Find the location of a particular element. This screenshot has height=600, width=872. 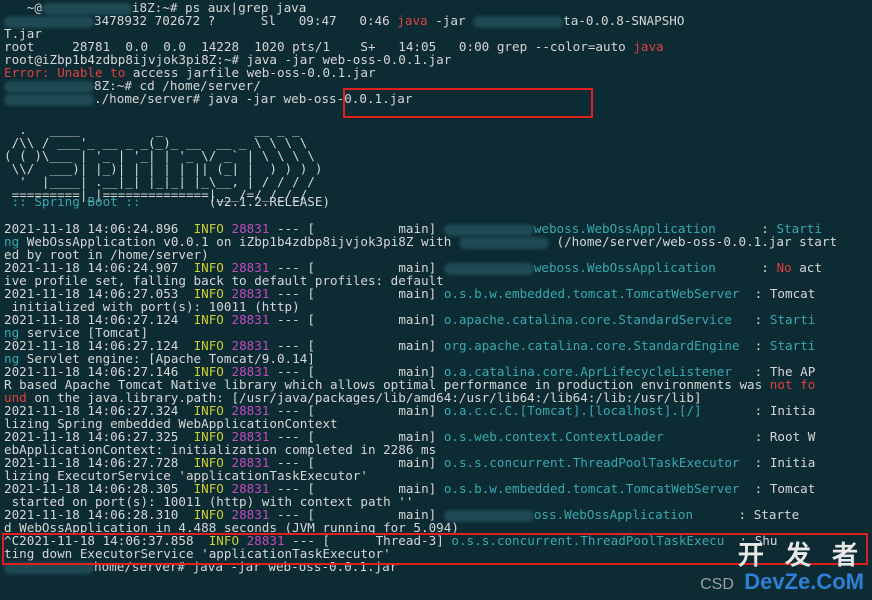

site-watermark: CSD 开 发 者 DevZe.CoM is located at coordinates (782, 568).